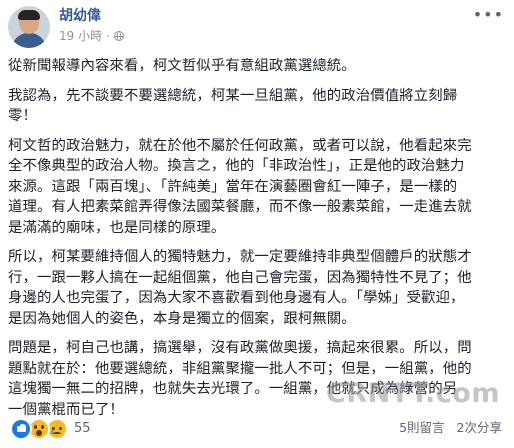 The width and height of the screenshot is (514, 448). Describe the element at coordinates (29, 40) in the screenshot. I see `avatar-shirt` at that location.